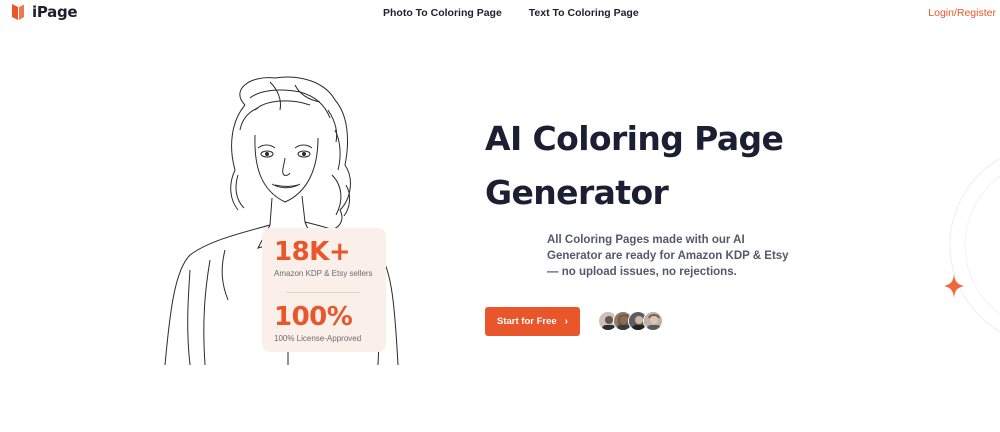  What do you see at coordinates (972, 245) in the screenshot?
I see `decorative-rings` at bounding box center [972, 245].